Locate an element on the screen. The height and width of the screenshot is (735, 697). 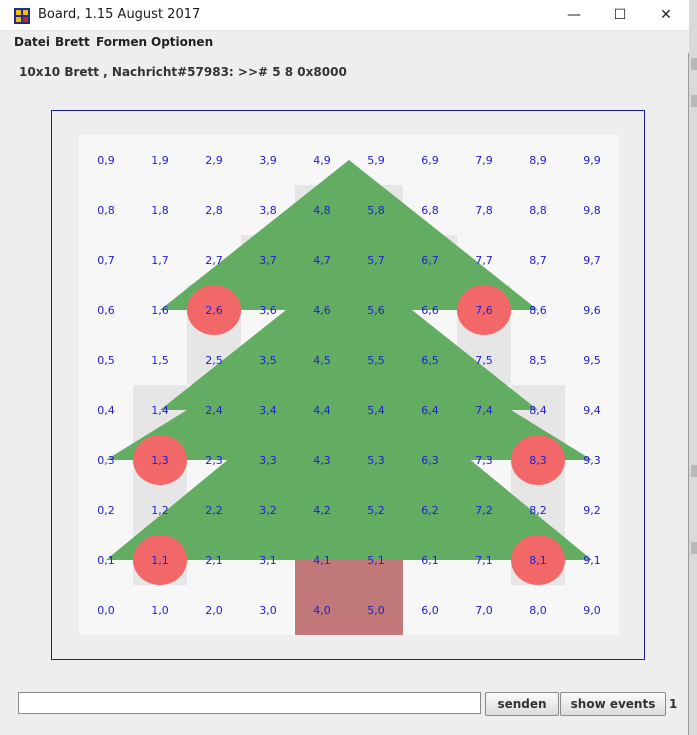
edge-mark is located at coordinates (694, 548).